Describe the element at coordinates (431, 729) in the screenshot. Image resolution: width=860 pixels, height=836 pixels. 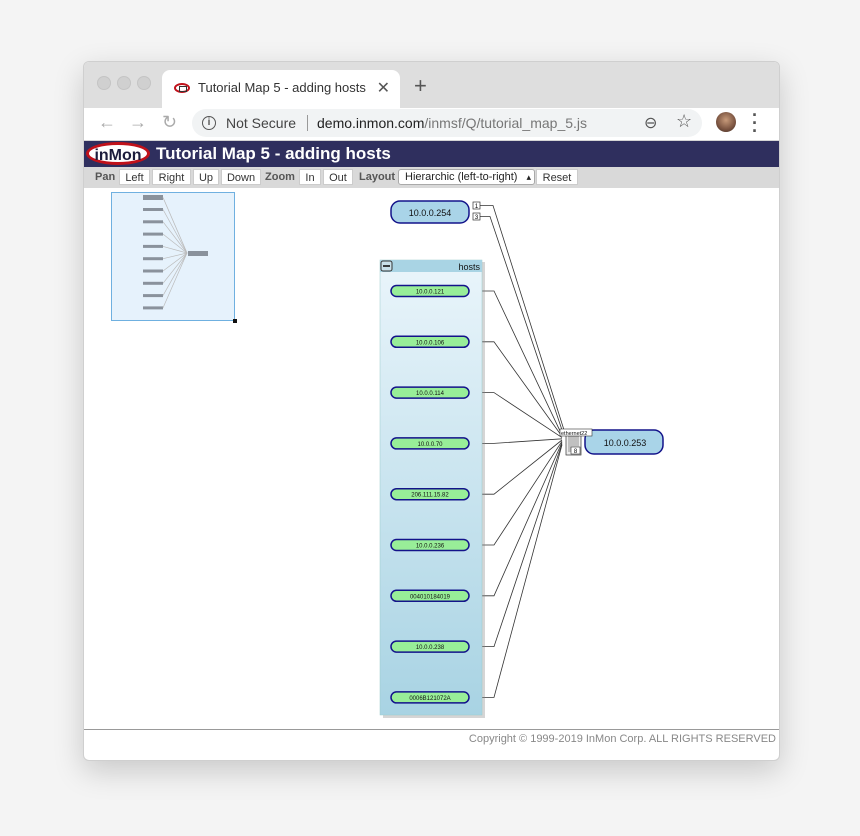
I see `footer-divider` at that location.